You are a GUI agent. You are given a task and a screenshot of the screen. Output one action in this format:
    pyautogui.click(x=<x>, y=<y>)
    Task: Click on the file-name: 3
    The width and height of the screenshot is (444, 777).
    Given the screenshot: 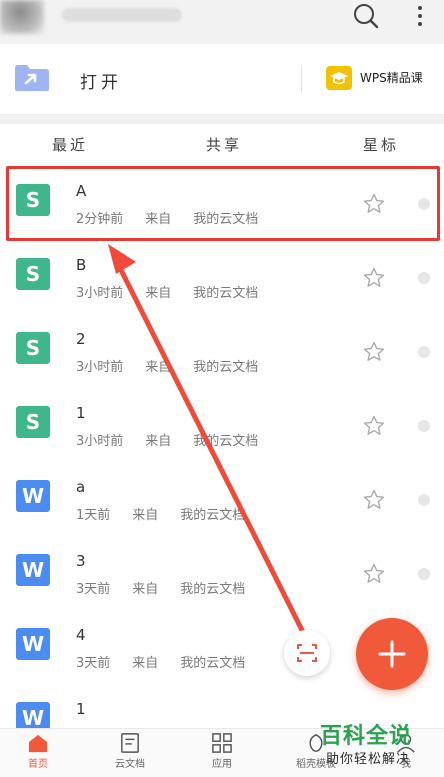 What is the action you would take?
    pyautogui.click(x=81, y=561)
    